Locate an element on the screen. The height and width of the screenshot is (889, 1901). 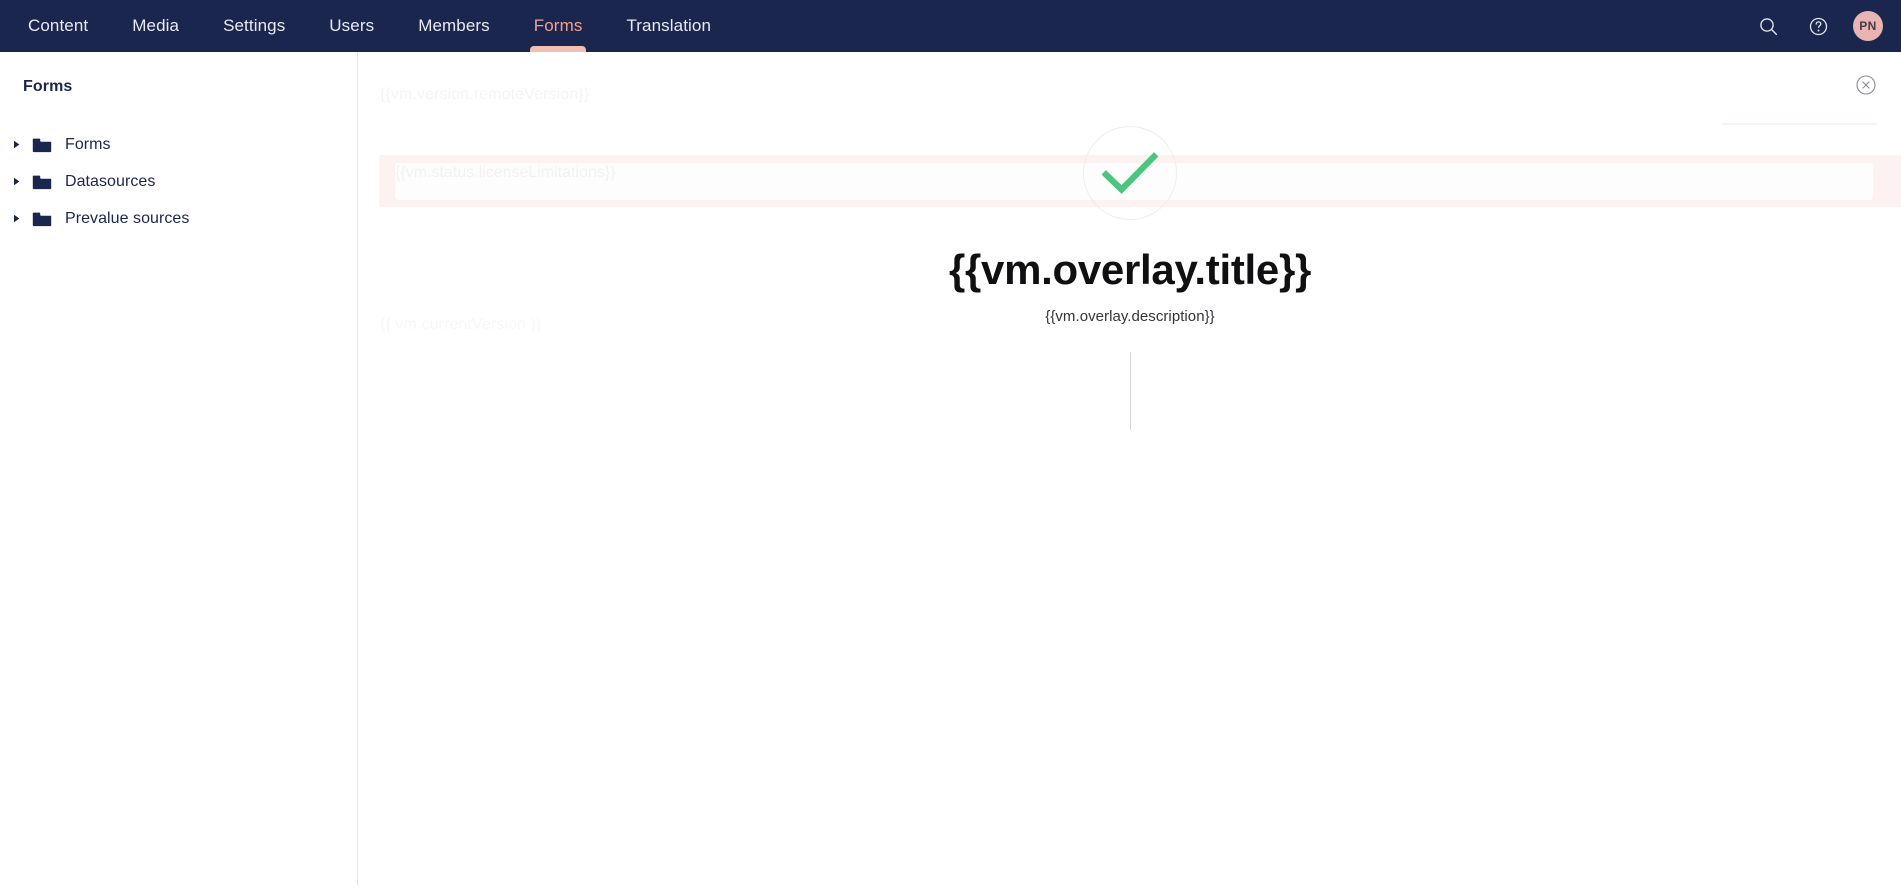
nav-tab-label: Settings is located at coordinates (254, 25).